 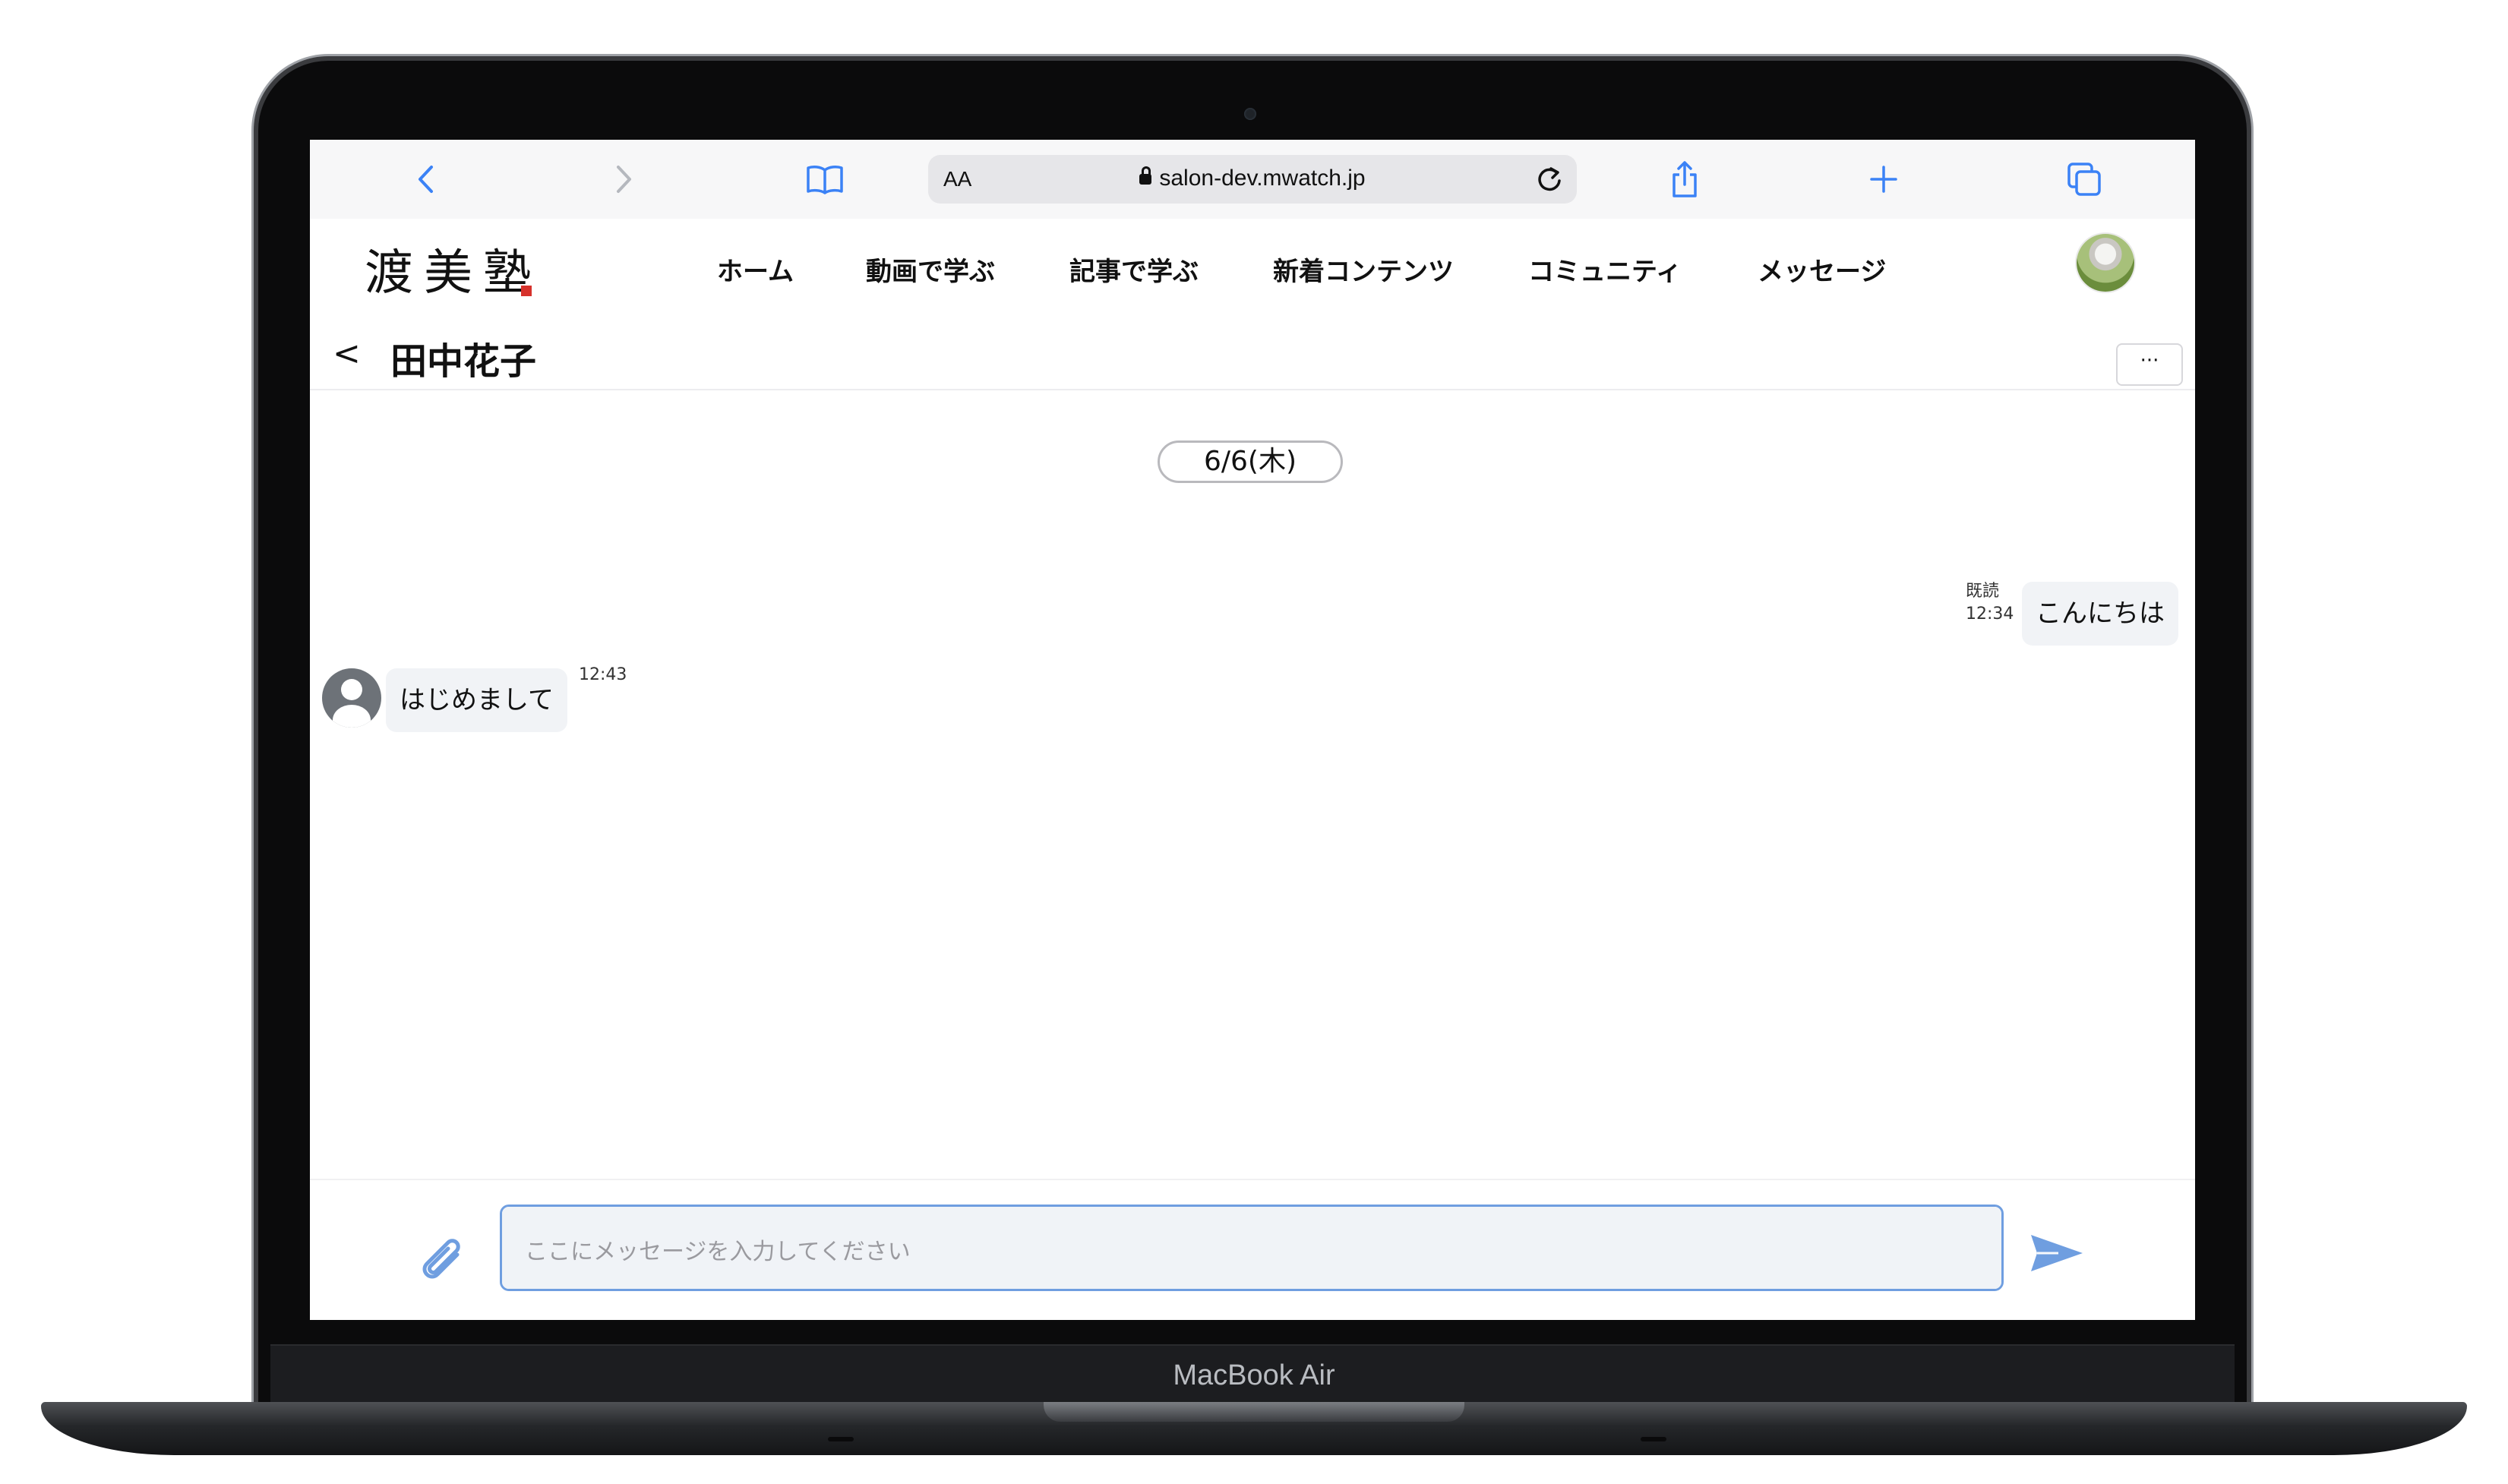 What do you see at coordinates (1254, 1375) in the screenshot?
I see `model-label: MacBook Air` at bounding box center [1254, 1375].